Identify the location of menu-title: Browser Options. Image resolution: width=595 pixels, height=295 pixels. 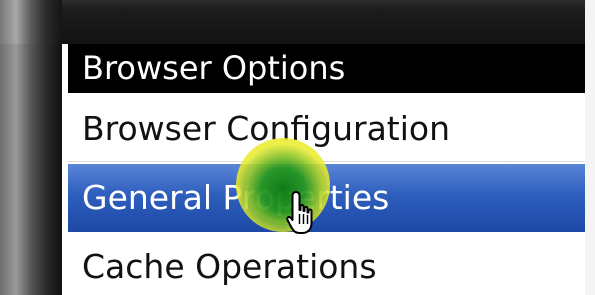
(326, 68).